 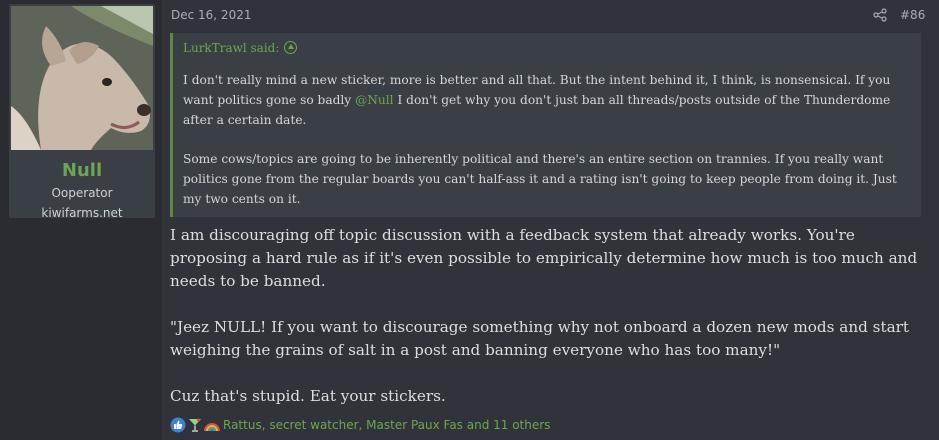 I want to click on jump-to-quote-icon, so click(x=291, y=47).